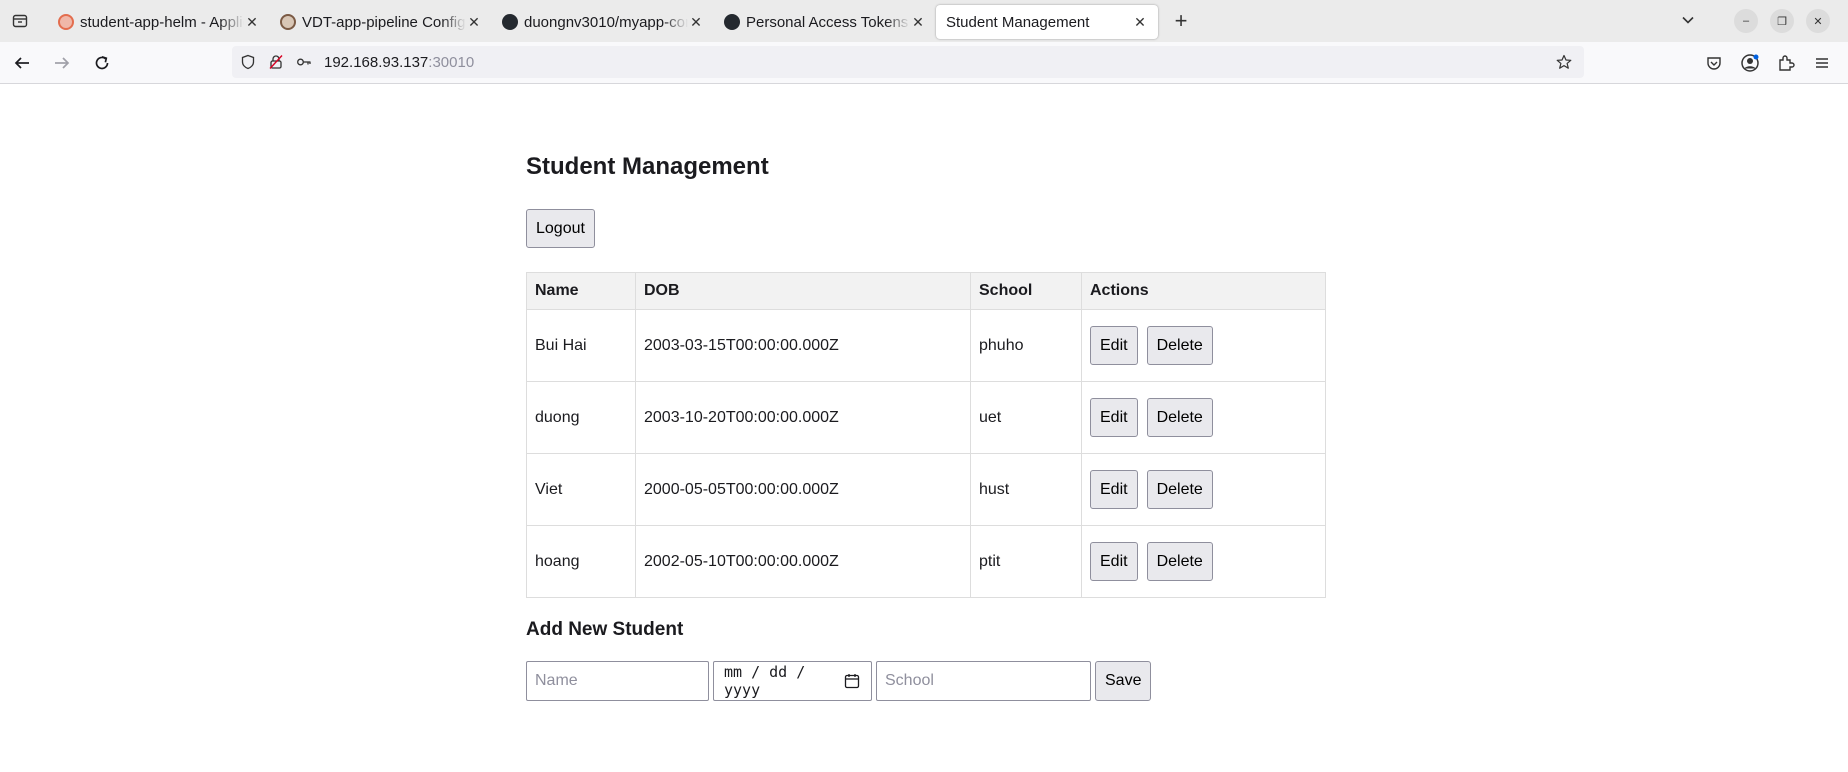 This screenshot has height=772, width=1848. Describe the element at coordinates (1203, 291) in the screenshot. I see `column-header-actions: Actions` at that location.